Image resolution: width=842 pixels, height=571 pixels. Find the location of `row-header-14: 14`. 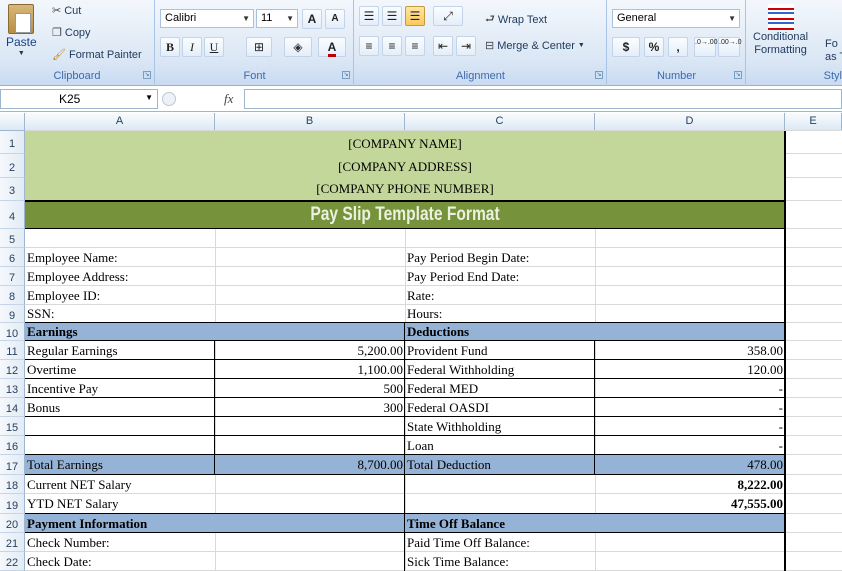

row-header-14: 14 is located at coordinates (12, 407).